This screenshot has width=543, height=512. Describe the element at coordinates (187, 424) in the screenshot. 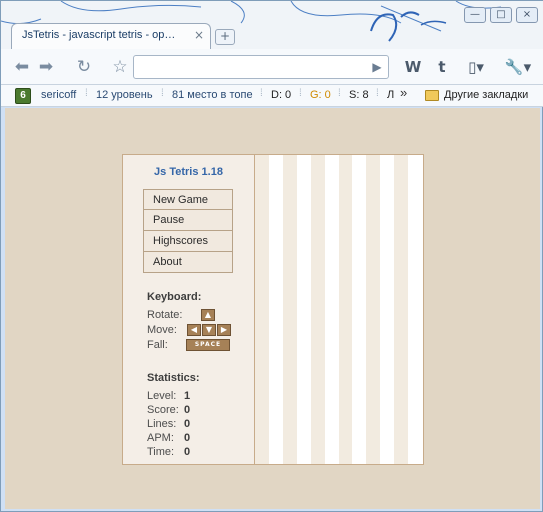

I see `lines-value: 0` at that location.